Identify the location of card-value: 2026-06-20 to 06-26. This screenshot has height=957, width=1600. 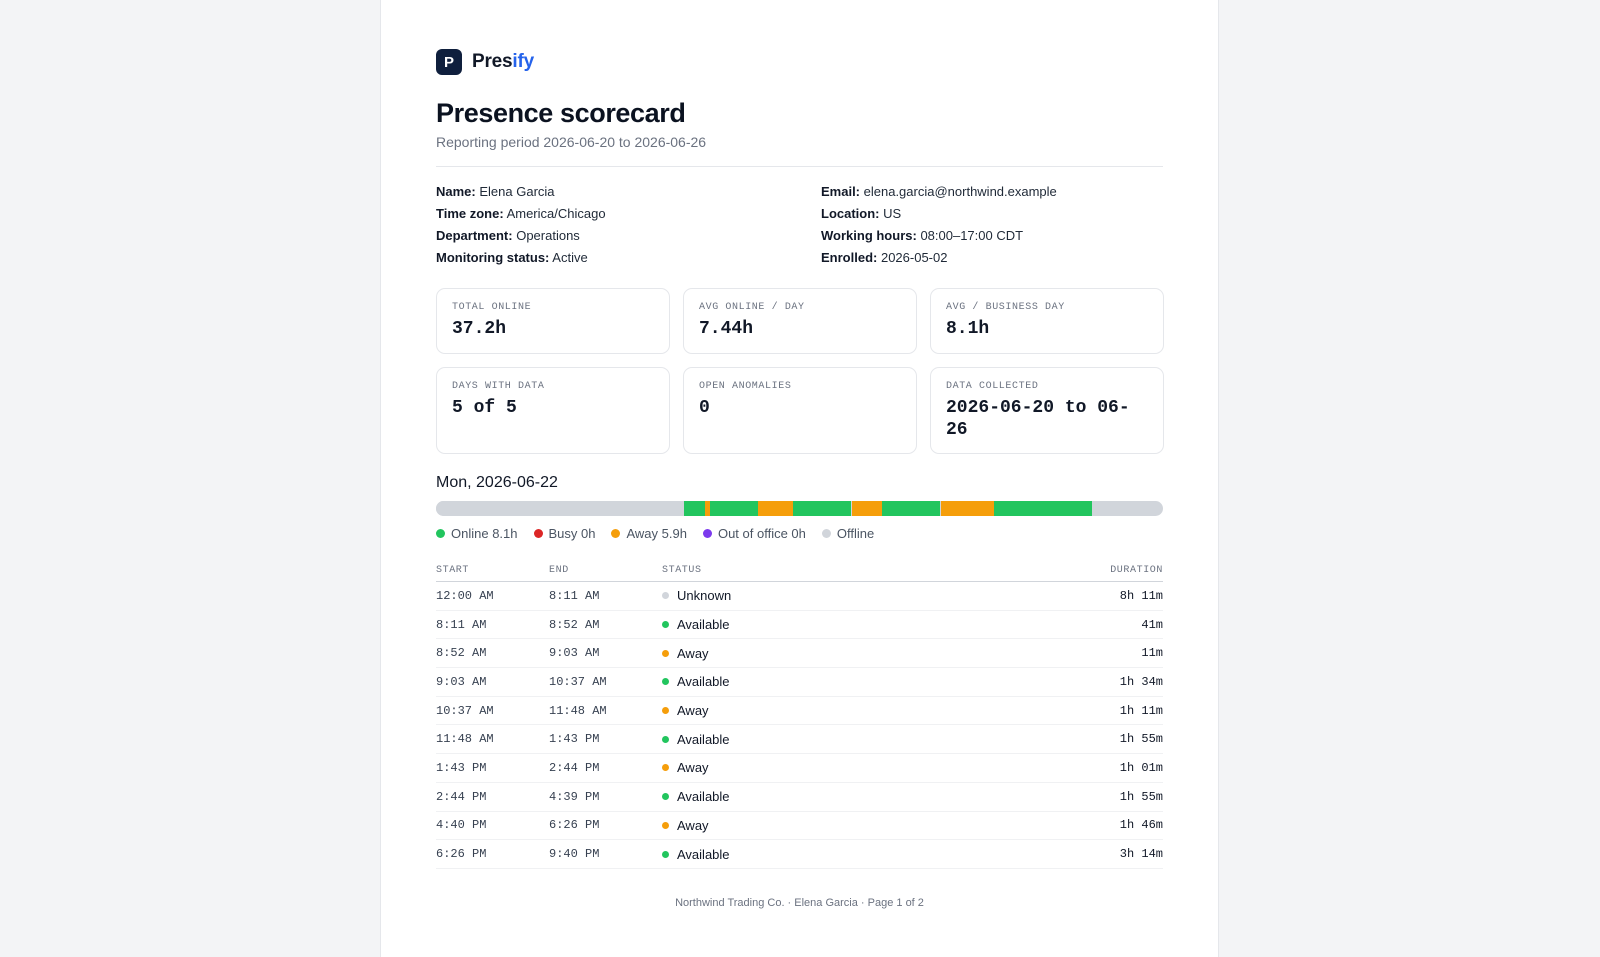
(1038, 419).